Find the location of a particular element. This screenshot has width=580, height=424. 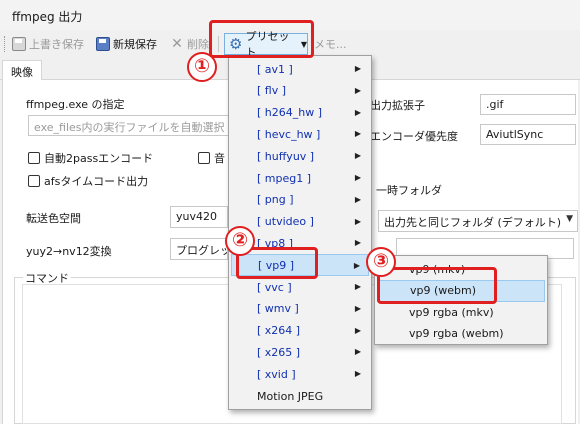

vp9-submenu-item-label: vp9 rgba (webm) is located at coordinates (456, 333).